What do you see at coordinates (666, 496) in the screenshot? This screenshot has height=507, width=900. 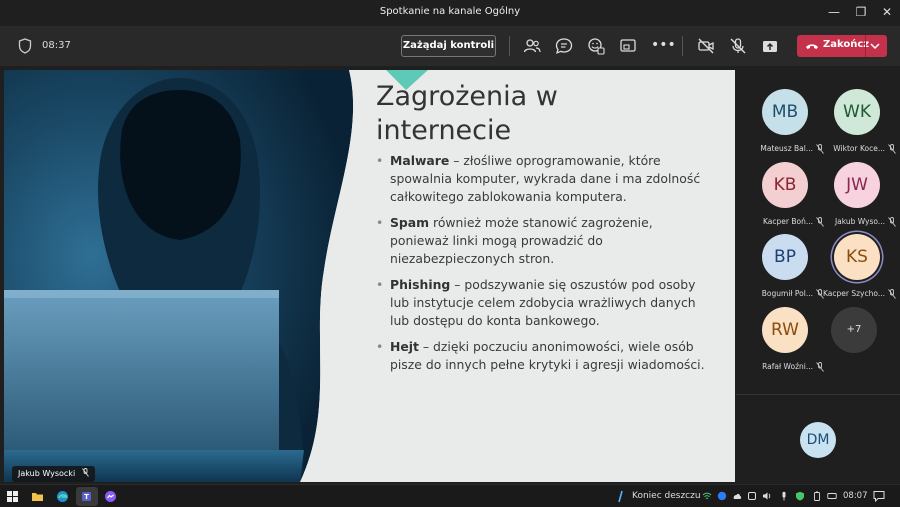 I see `weather-text: Koniec deszczu` at bounding box center [666, 496].